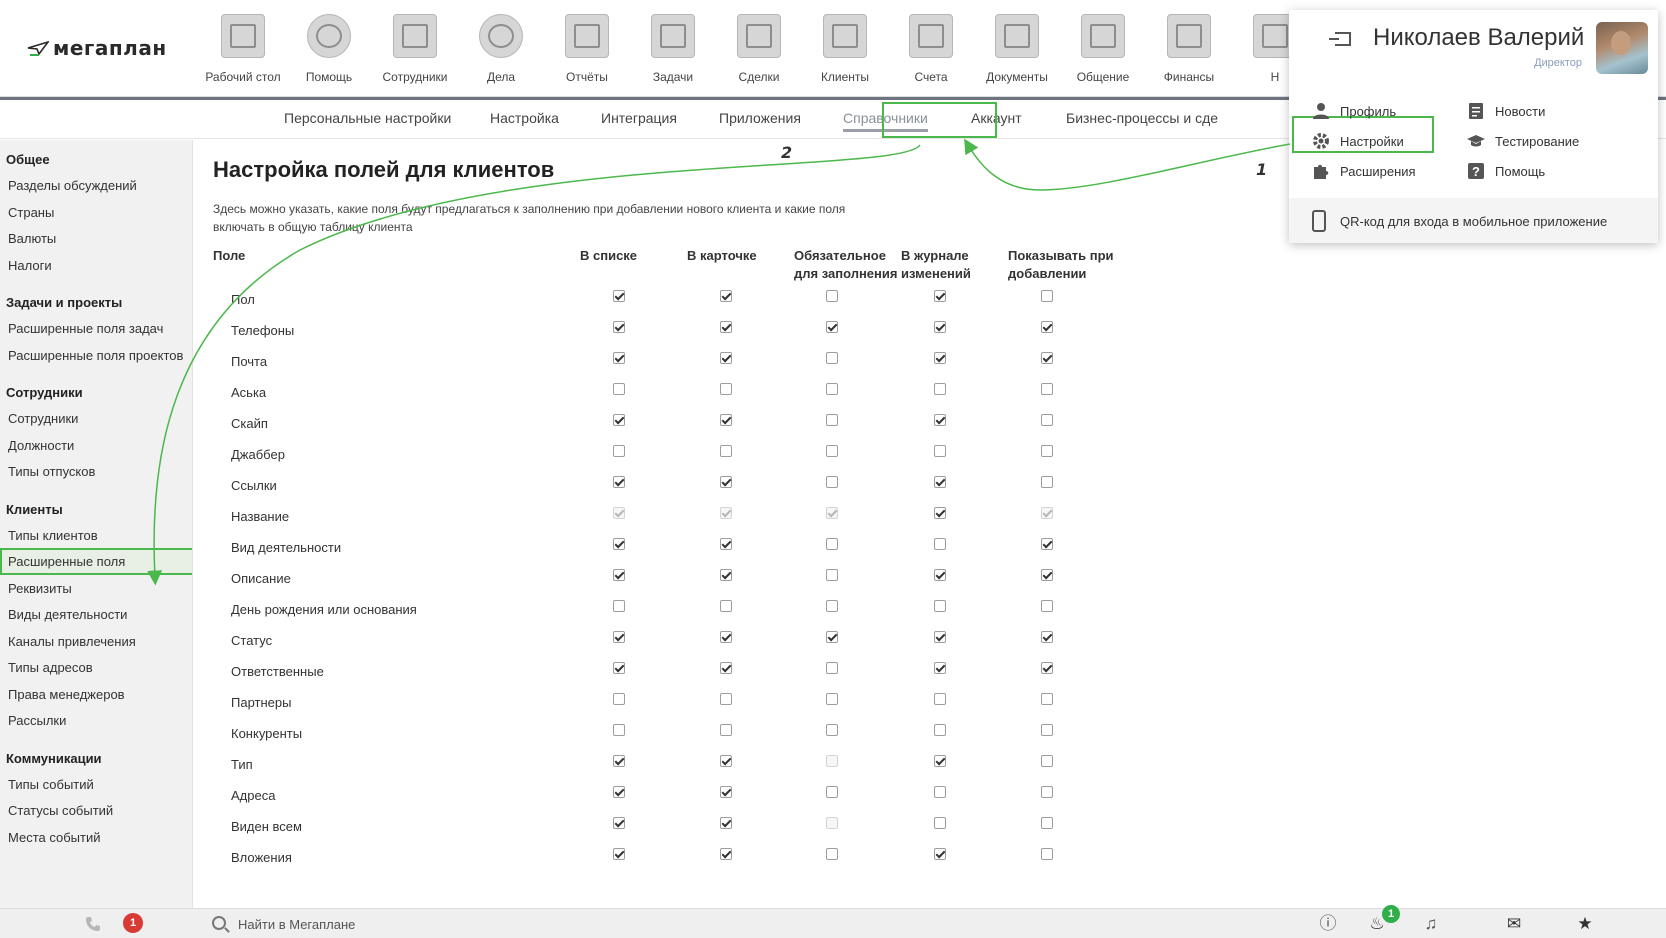  I want to click on sidebar-item: Каналы привлечения, so click(97, 641).